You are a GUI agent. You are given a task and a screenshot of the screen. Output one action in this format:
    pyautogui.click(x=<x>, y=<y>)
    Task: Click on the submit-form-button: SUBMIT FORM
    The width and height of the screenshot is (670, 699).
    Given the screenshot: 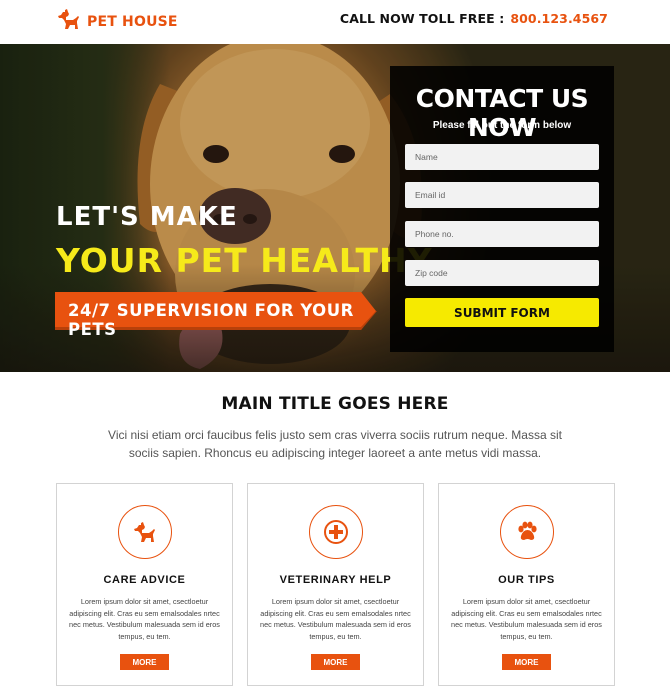 What is the action you would take?
    pyautogui.click(x=502, y=312)
    